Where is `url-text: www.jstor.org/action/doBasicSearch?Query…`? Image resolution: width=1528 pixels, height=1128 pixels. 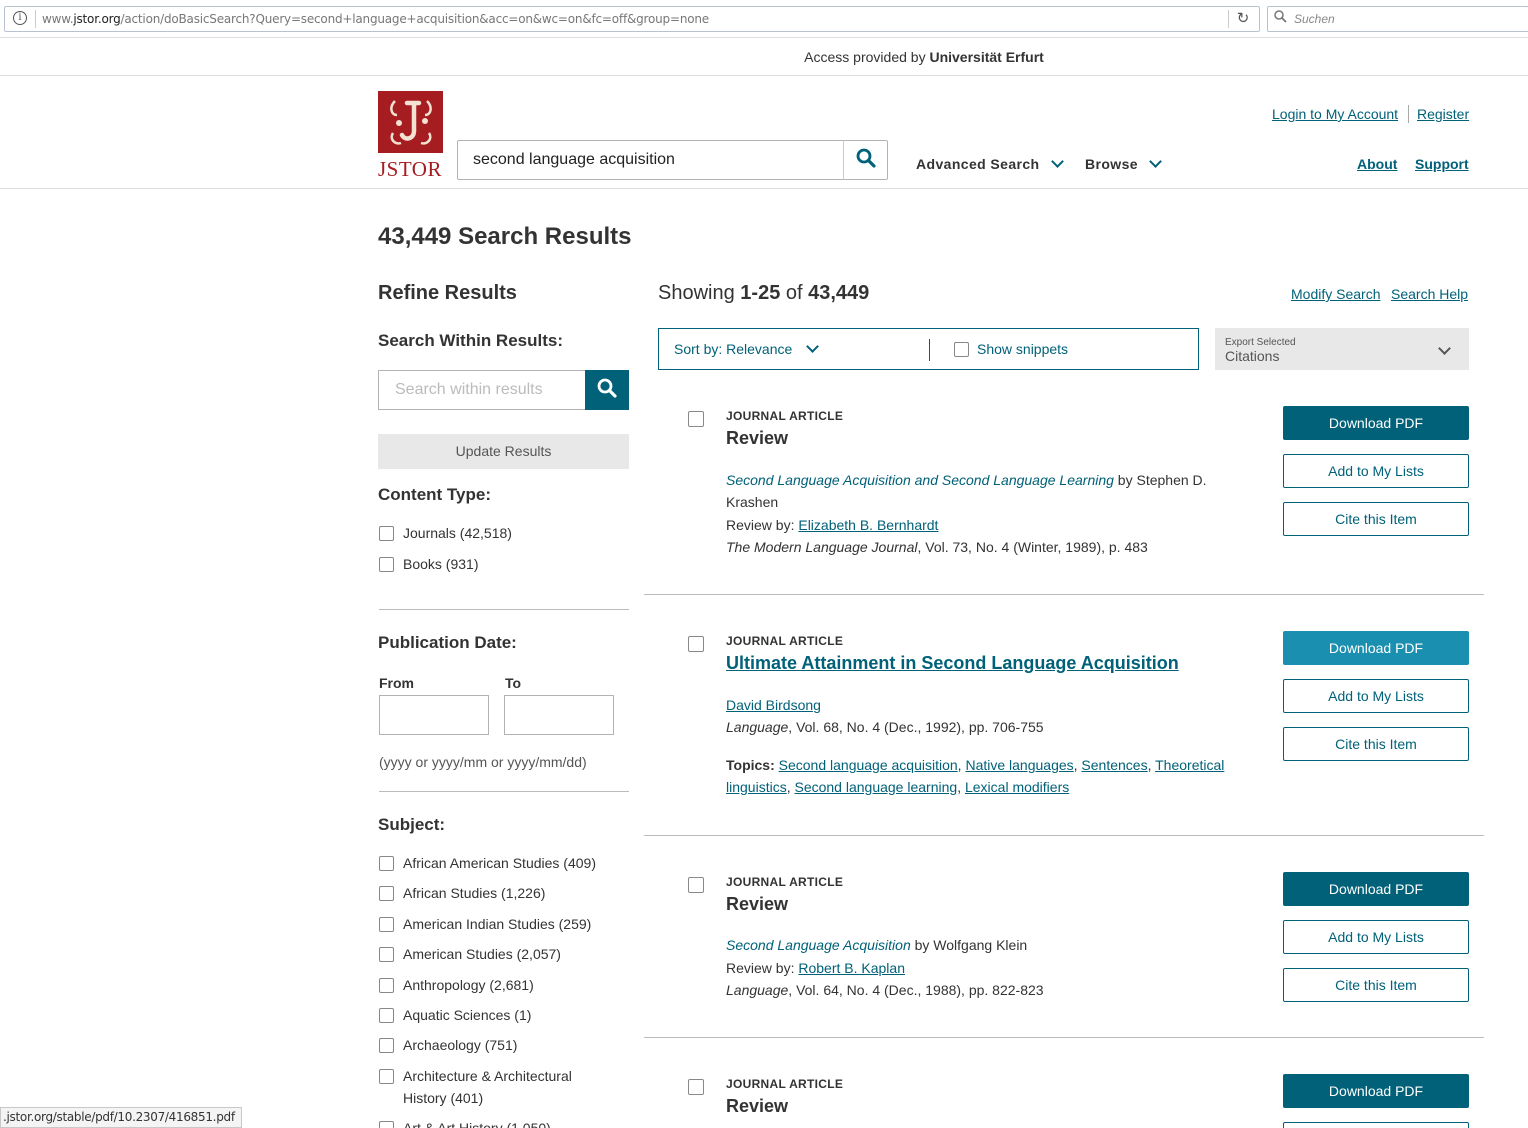
url-text: www.jstor.org/action/doBasicSearch?Query… is located at coordinates (375, 19).